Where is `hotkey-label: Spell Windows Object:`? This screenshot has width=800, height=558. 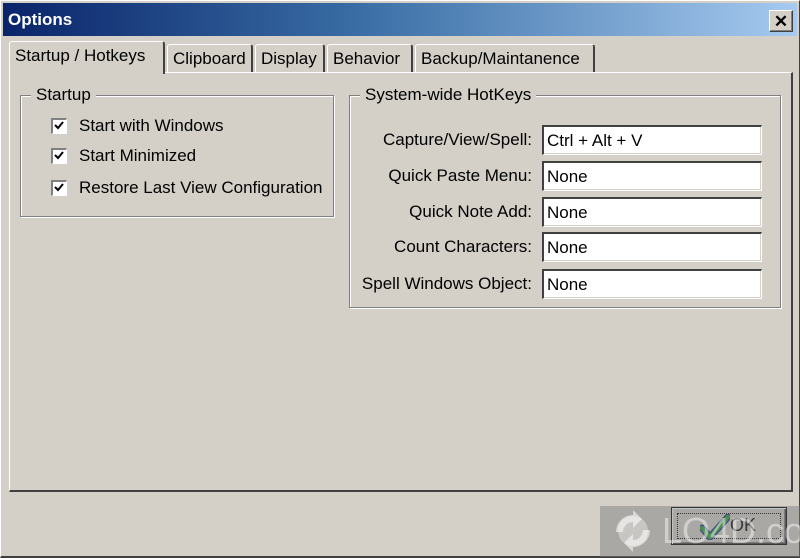 hotkey-label: Spell Windows Object: is located at coordinates (446, 283).